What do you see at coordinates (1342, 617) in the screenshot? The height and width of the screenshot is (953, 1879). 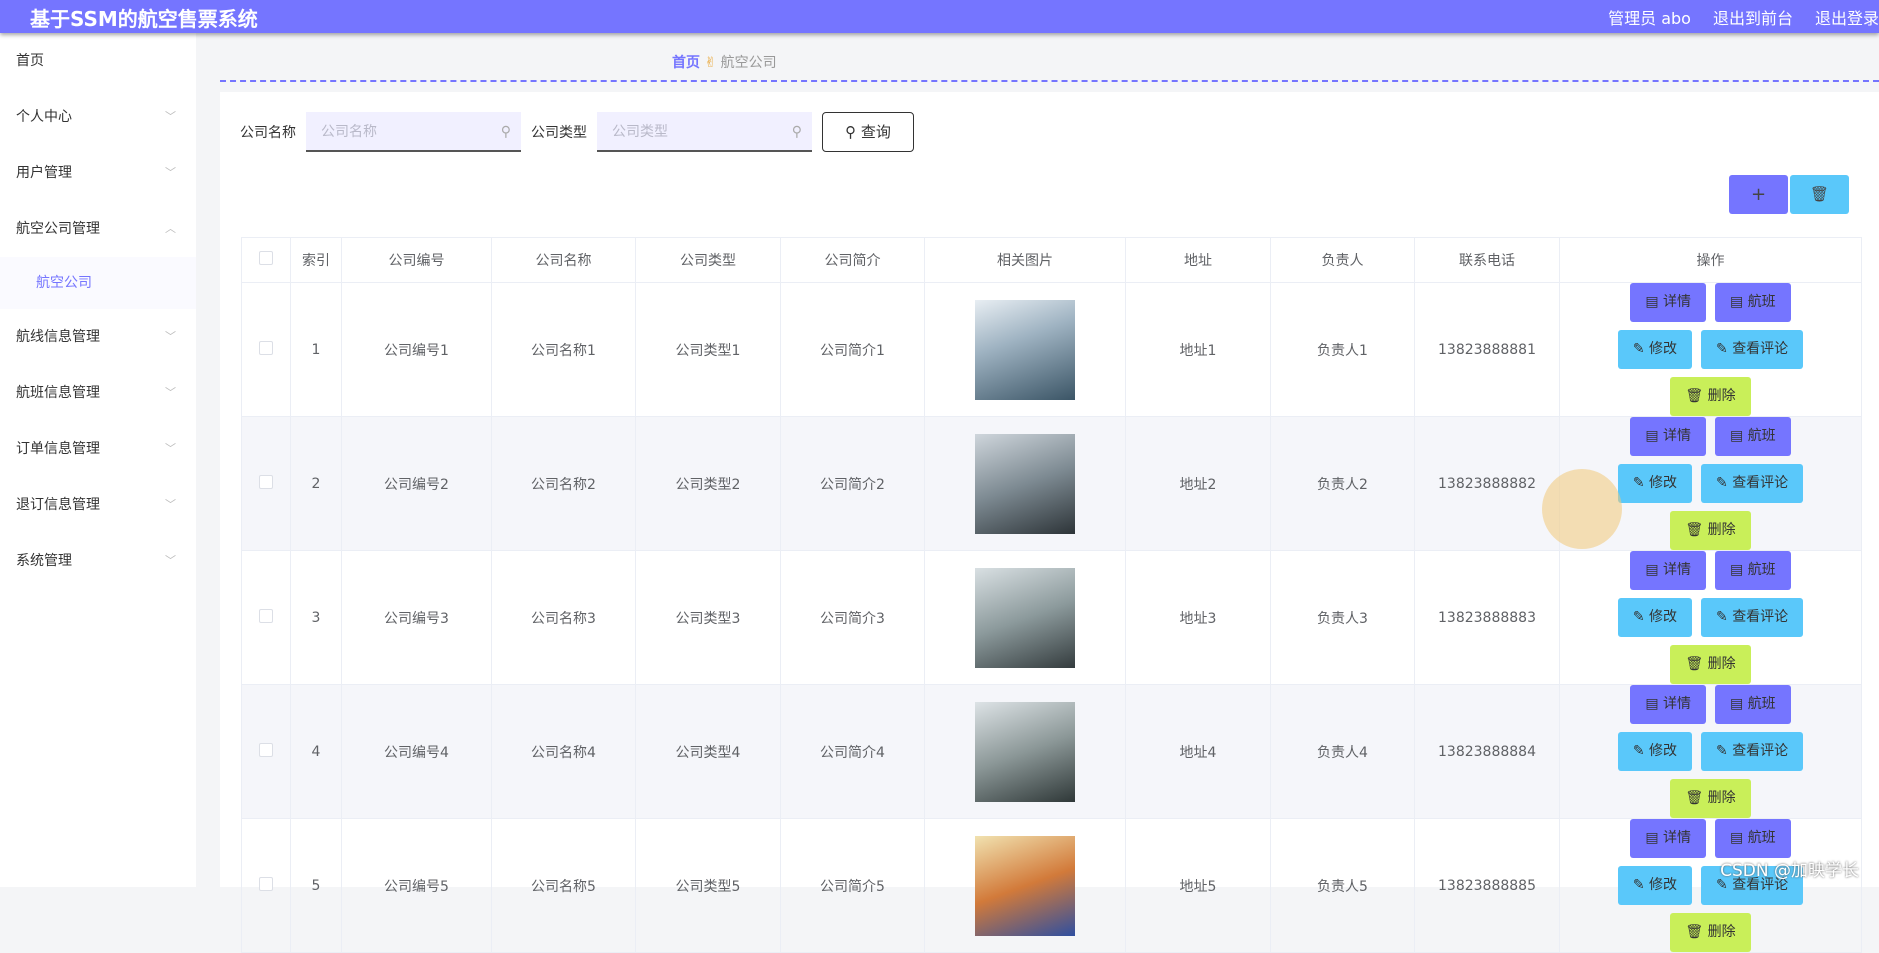 I see `manager-cell: 负责人3` at bounding box center [1342, 617].